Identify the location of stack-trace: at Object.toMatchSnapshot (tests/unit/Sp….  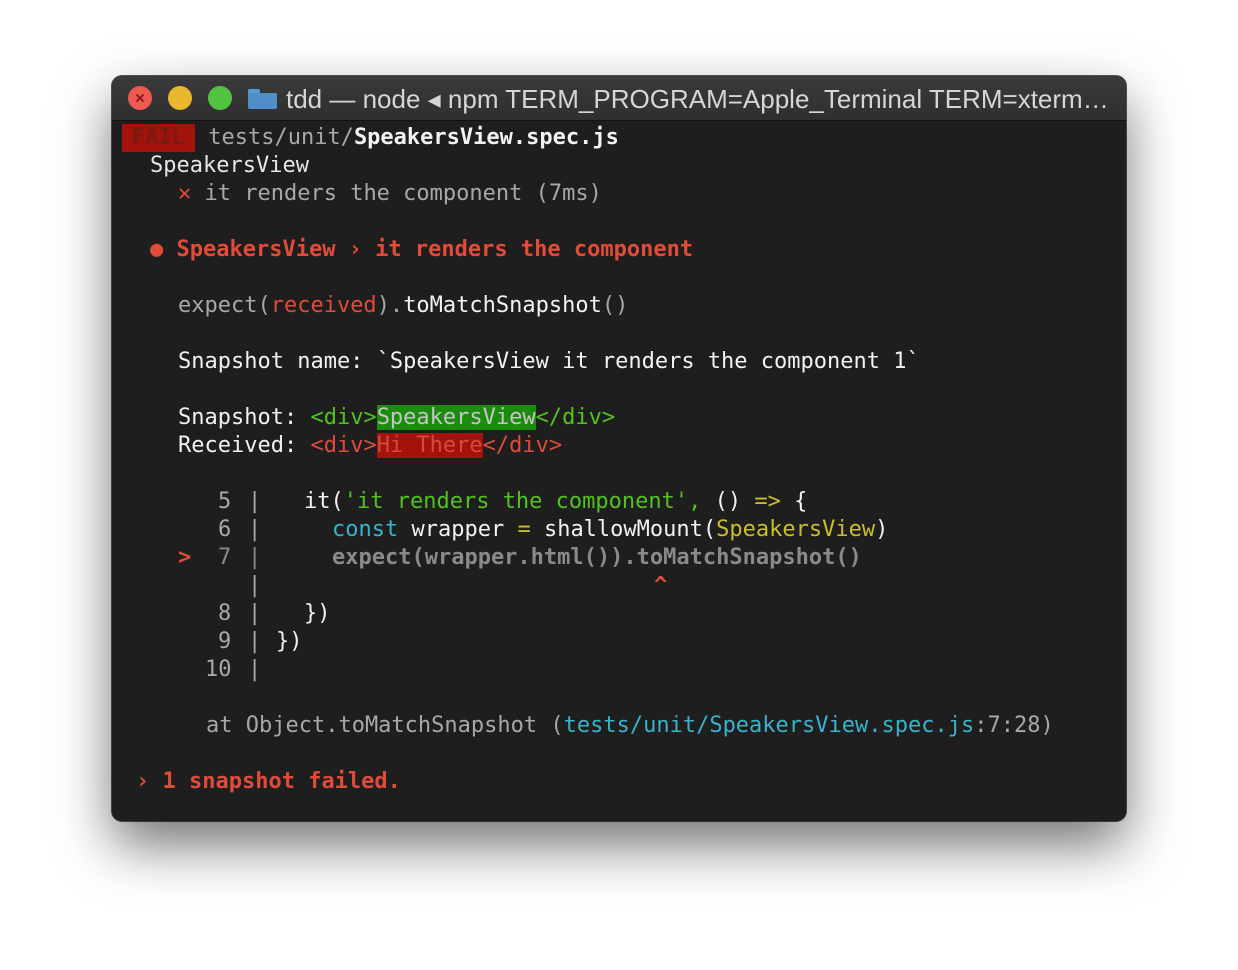
(630, 725).